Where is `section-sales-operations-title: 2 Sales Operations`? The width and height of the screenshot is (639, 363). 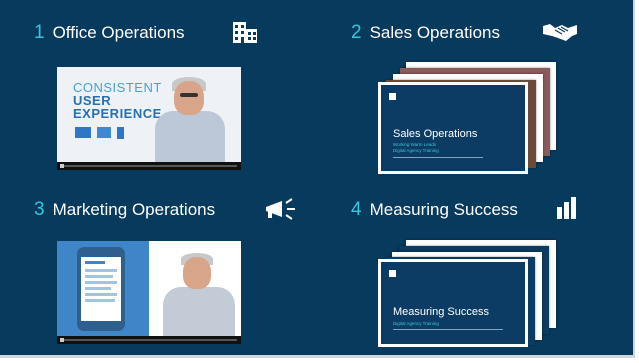 section-sales-operations-title: 2 Sales Operations is located at coordinates (425, 33).